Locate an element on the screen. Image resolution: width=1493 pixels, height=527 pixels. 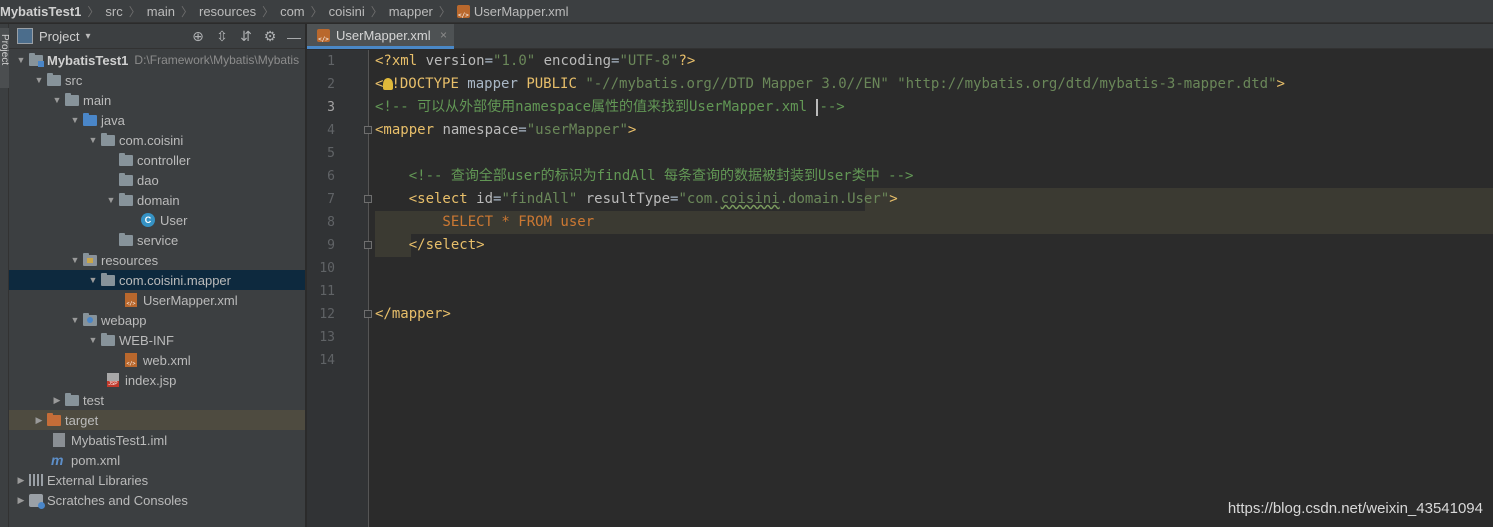
tree-item-service: service is located at coordinates (157, 240).